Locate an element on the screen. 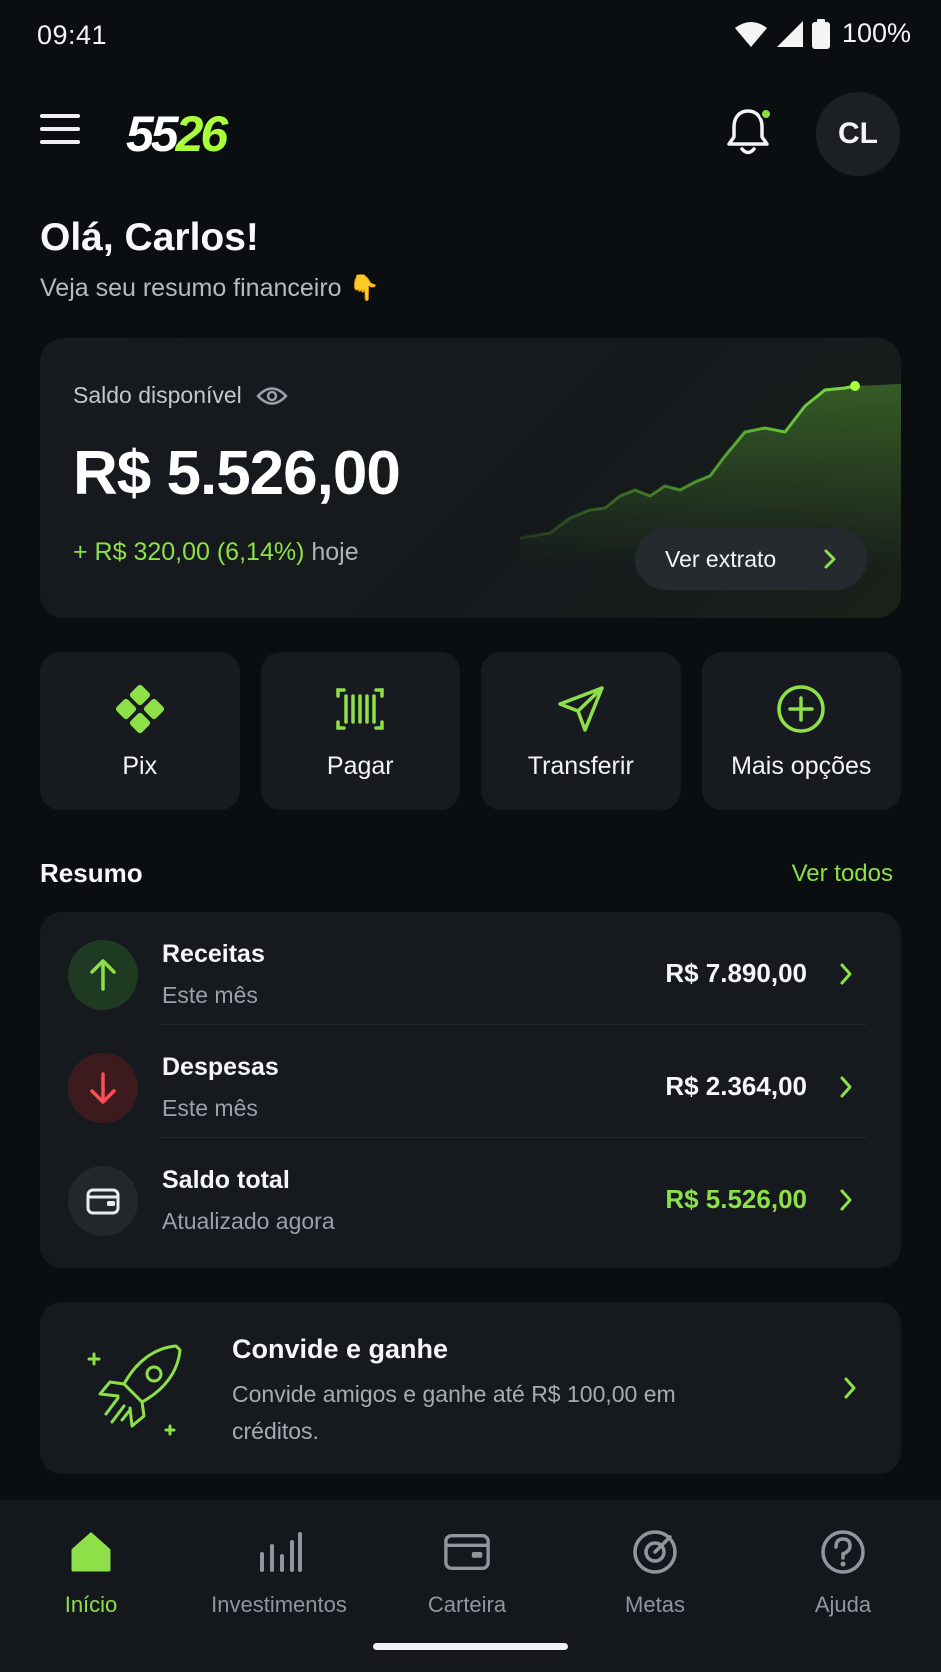  barcode-icon is located at coordinates (360, 709).